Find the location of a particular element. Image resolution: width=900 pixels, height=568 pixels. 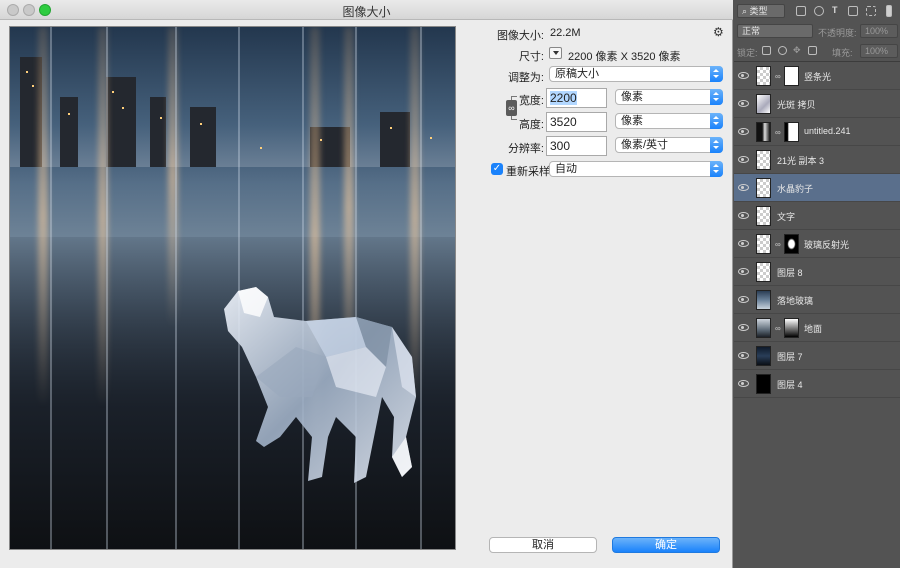

gear-icon: ⚙ is located at coordinates (718, 32).